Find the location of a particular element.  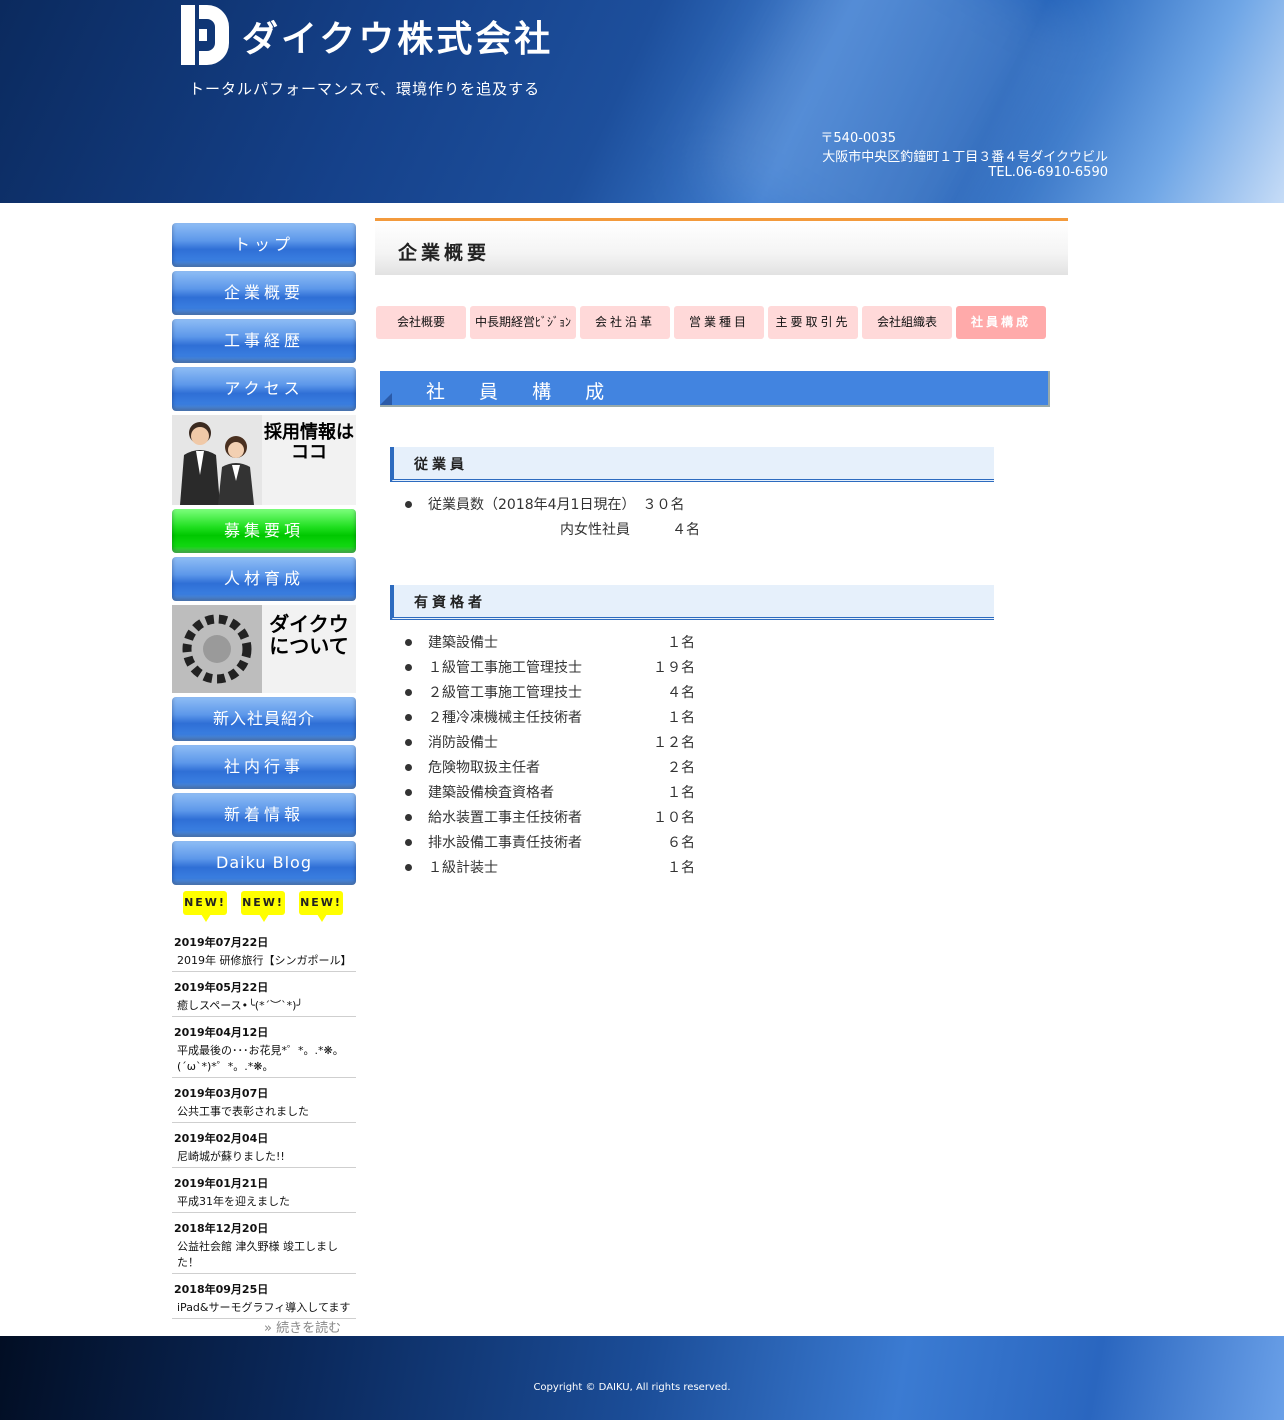

tab-history: 会社沿革 is located at coordinates (625, 322).